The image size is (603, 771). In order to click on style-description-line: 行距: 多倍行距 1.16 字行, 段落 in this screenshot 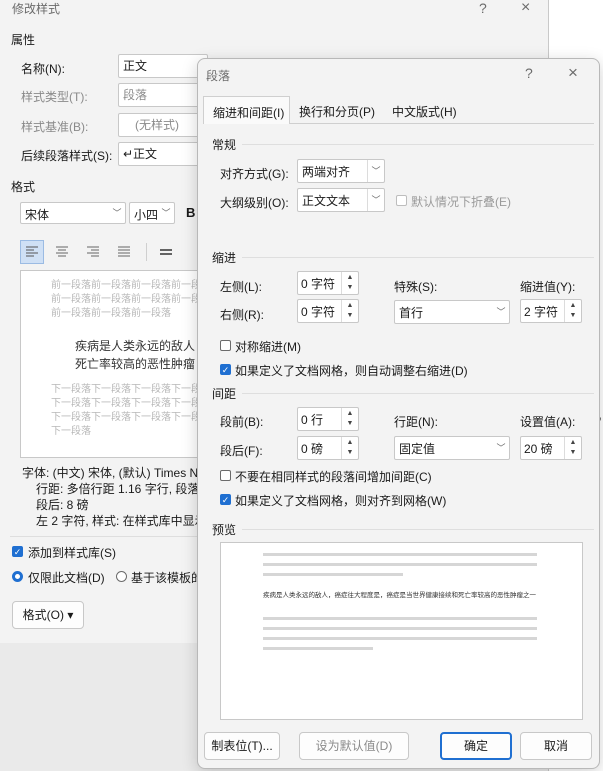, I will do `click(118, 489)`.